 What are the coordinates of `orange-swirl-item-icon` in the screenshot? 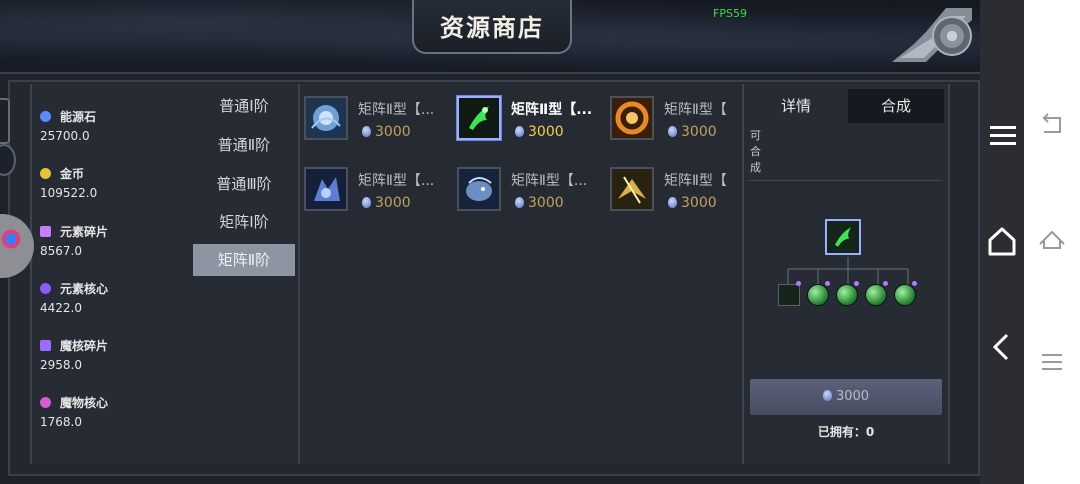 It's located at (632, 118).